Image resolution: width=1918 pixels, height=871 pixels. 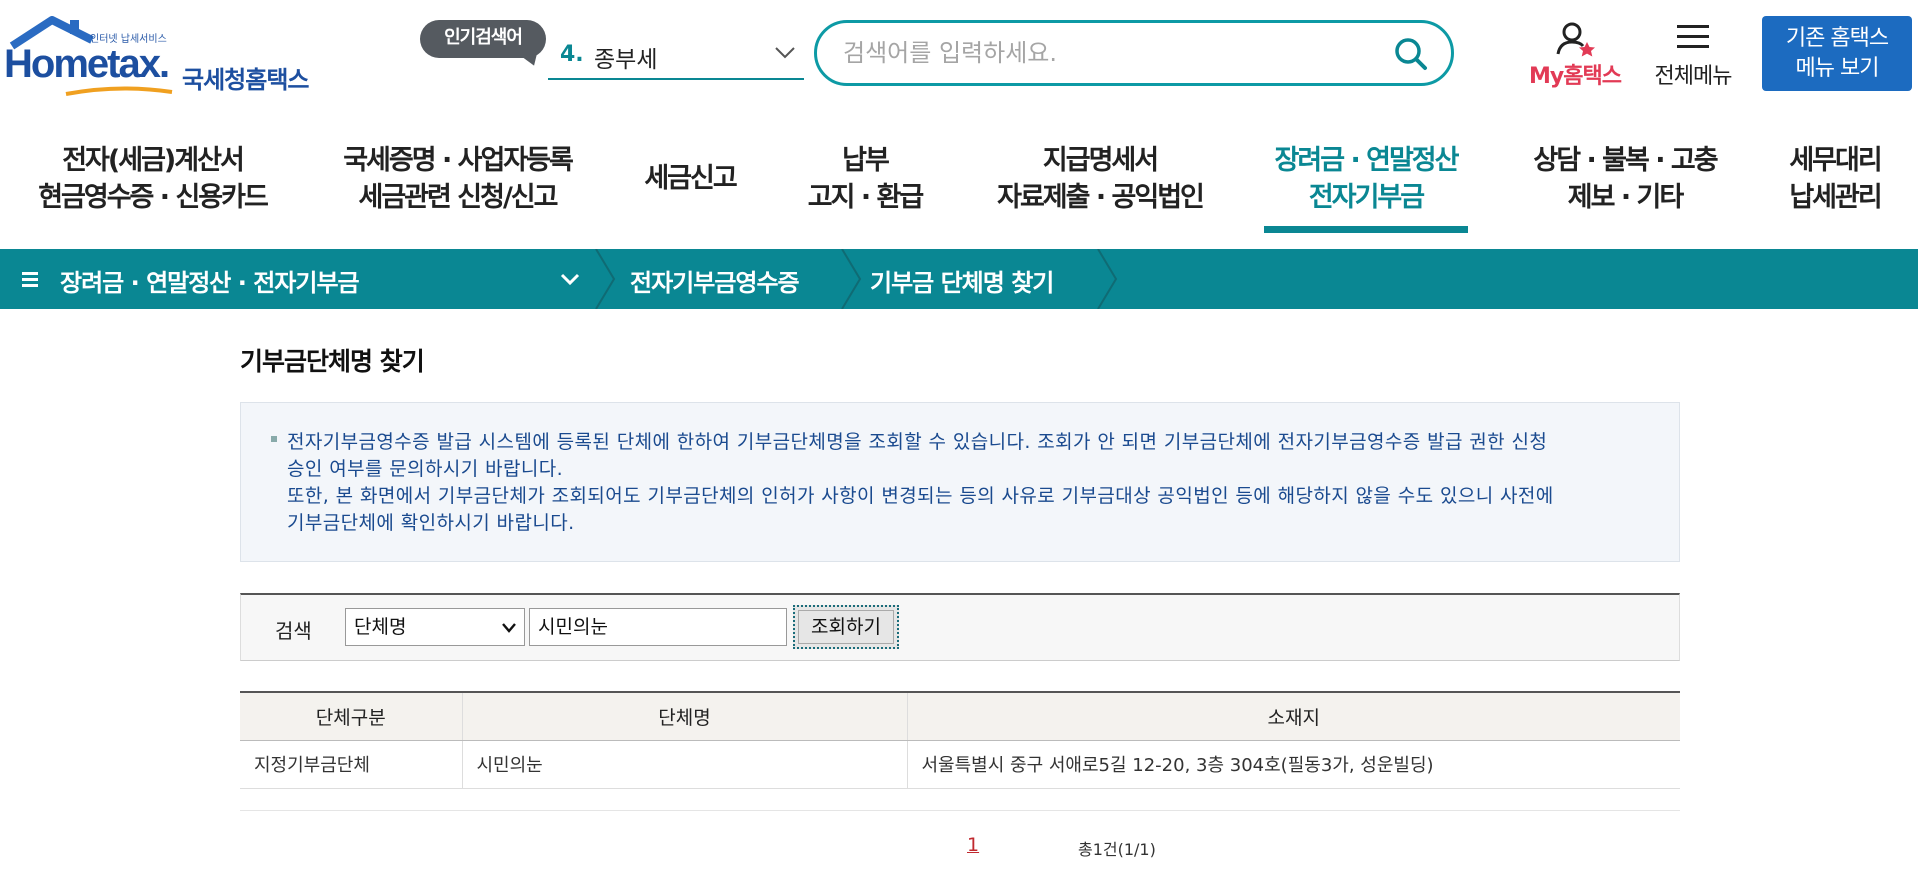 I want to click on gnb-tax-report: 세금신고, so click(x=690, y=205).